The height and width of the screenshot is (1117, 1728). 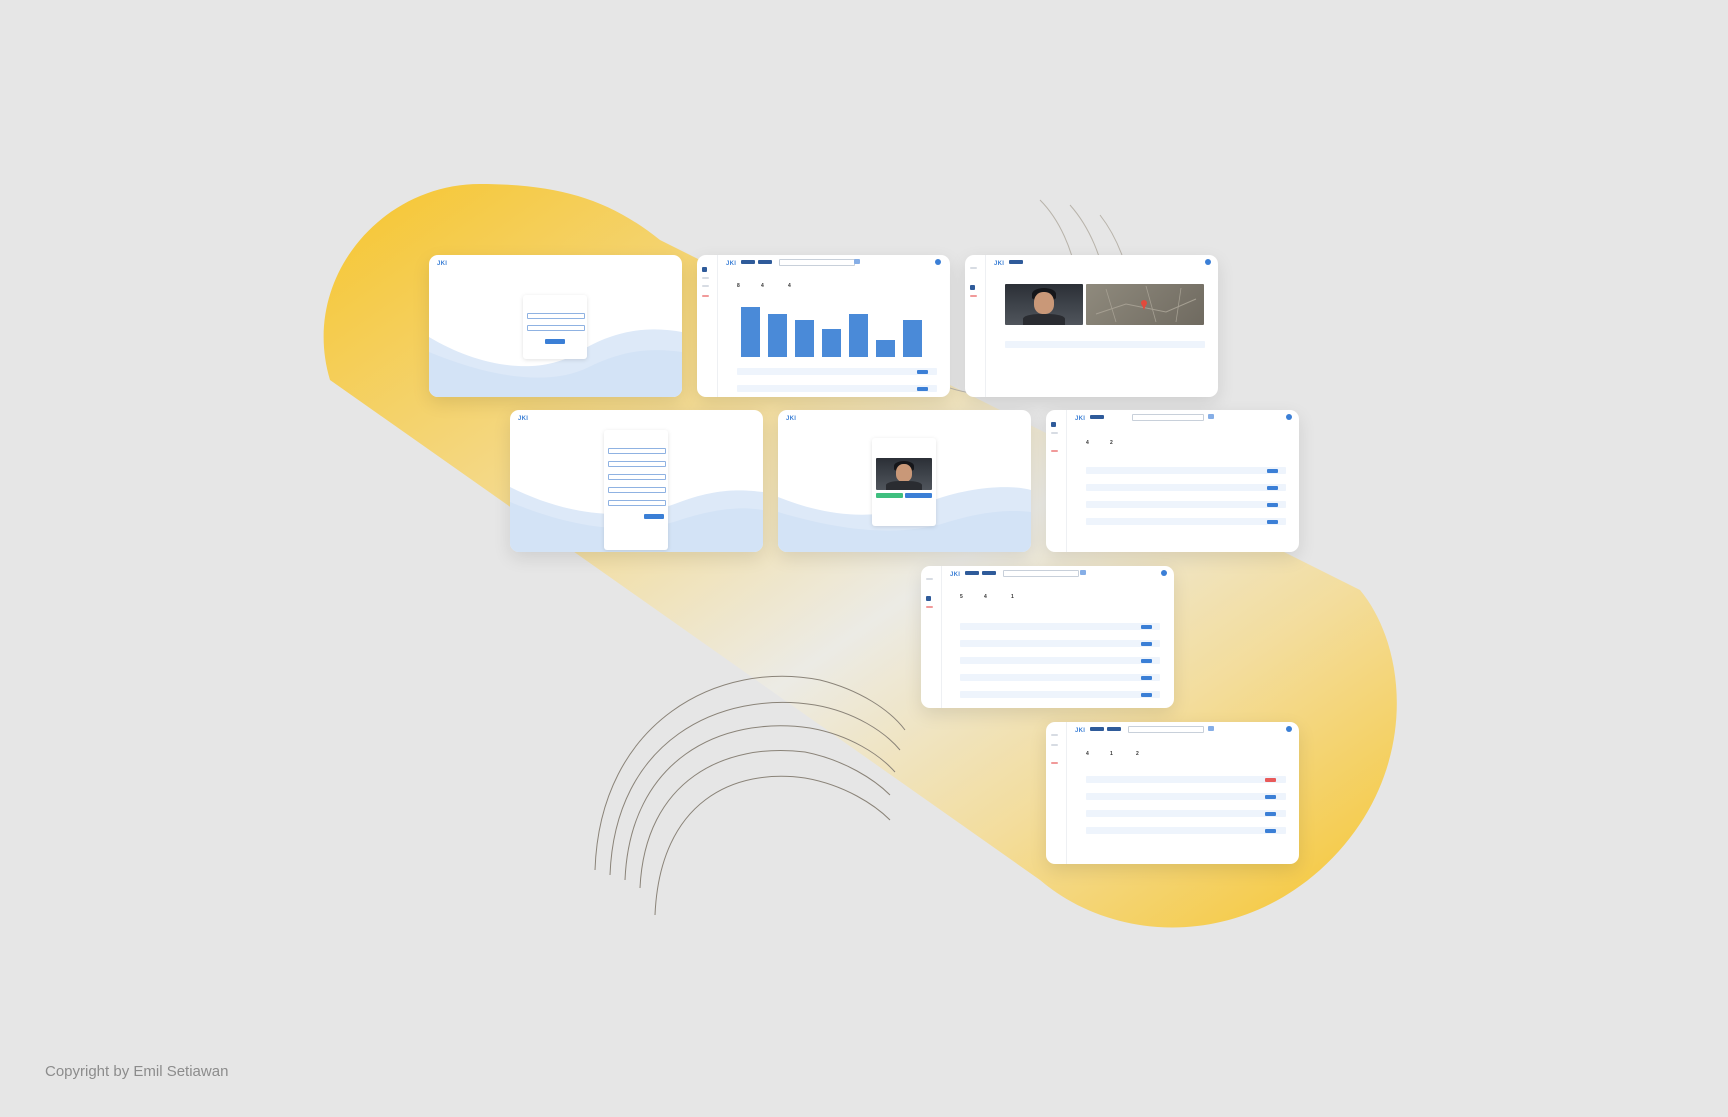 I want to click on username-field, so click(x=556, y=316).